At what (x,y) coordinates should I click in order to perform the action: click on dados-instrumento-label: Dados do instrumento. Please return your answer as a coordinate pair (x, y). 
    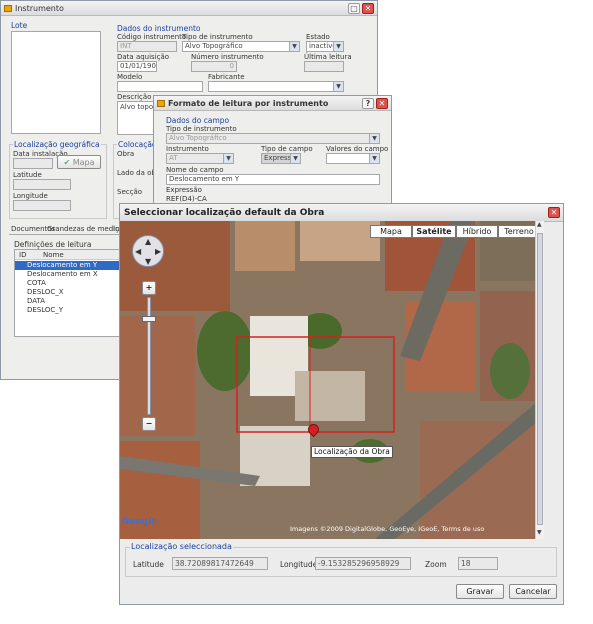
    Looking at the image, I should click on (159, 28).